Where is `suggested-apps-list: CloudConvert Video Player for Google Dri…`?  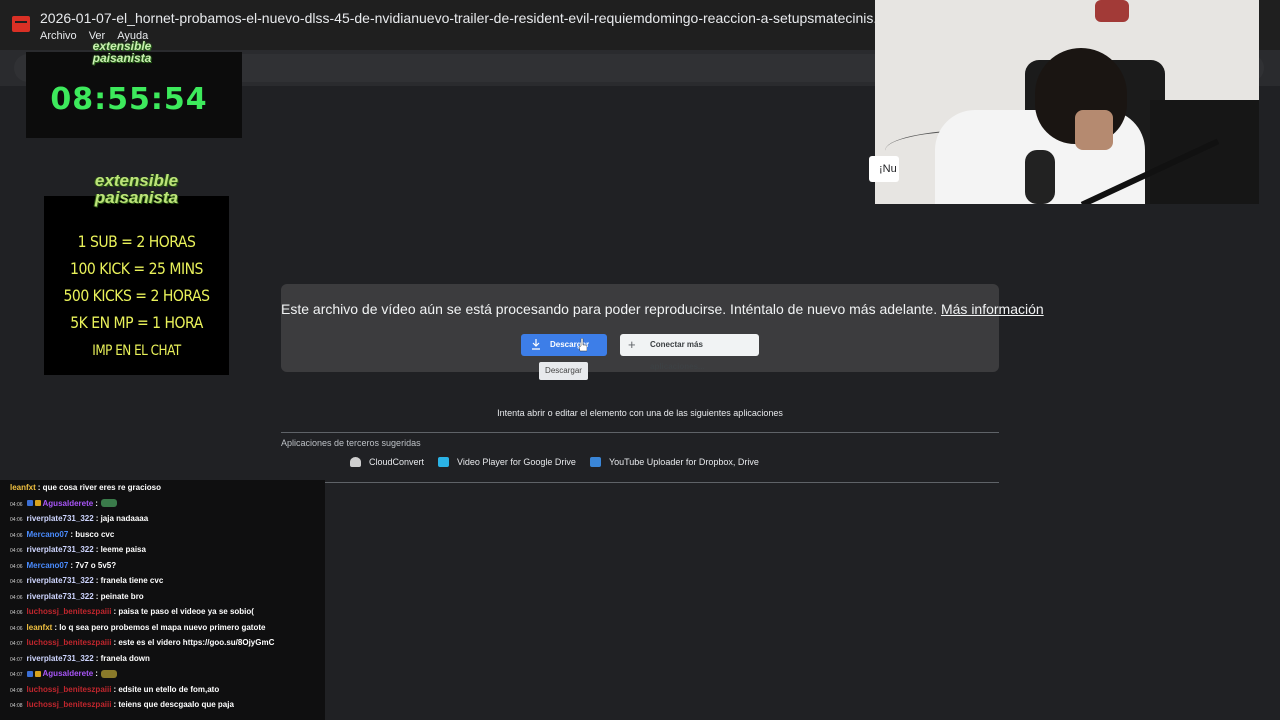 suggested-apps-list: CloudConvert Video Player for Google Dri… is located at coordinates (554, 462).